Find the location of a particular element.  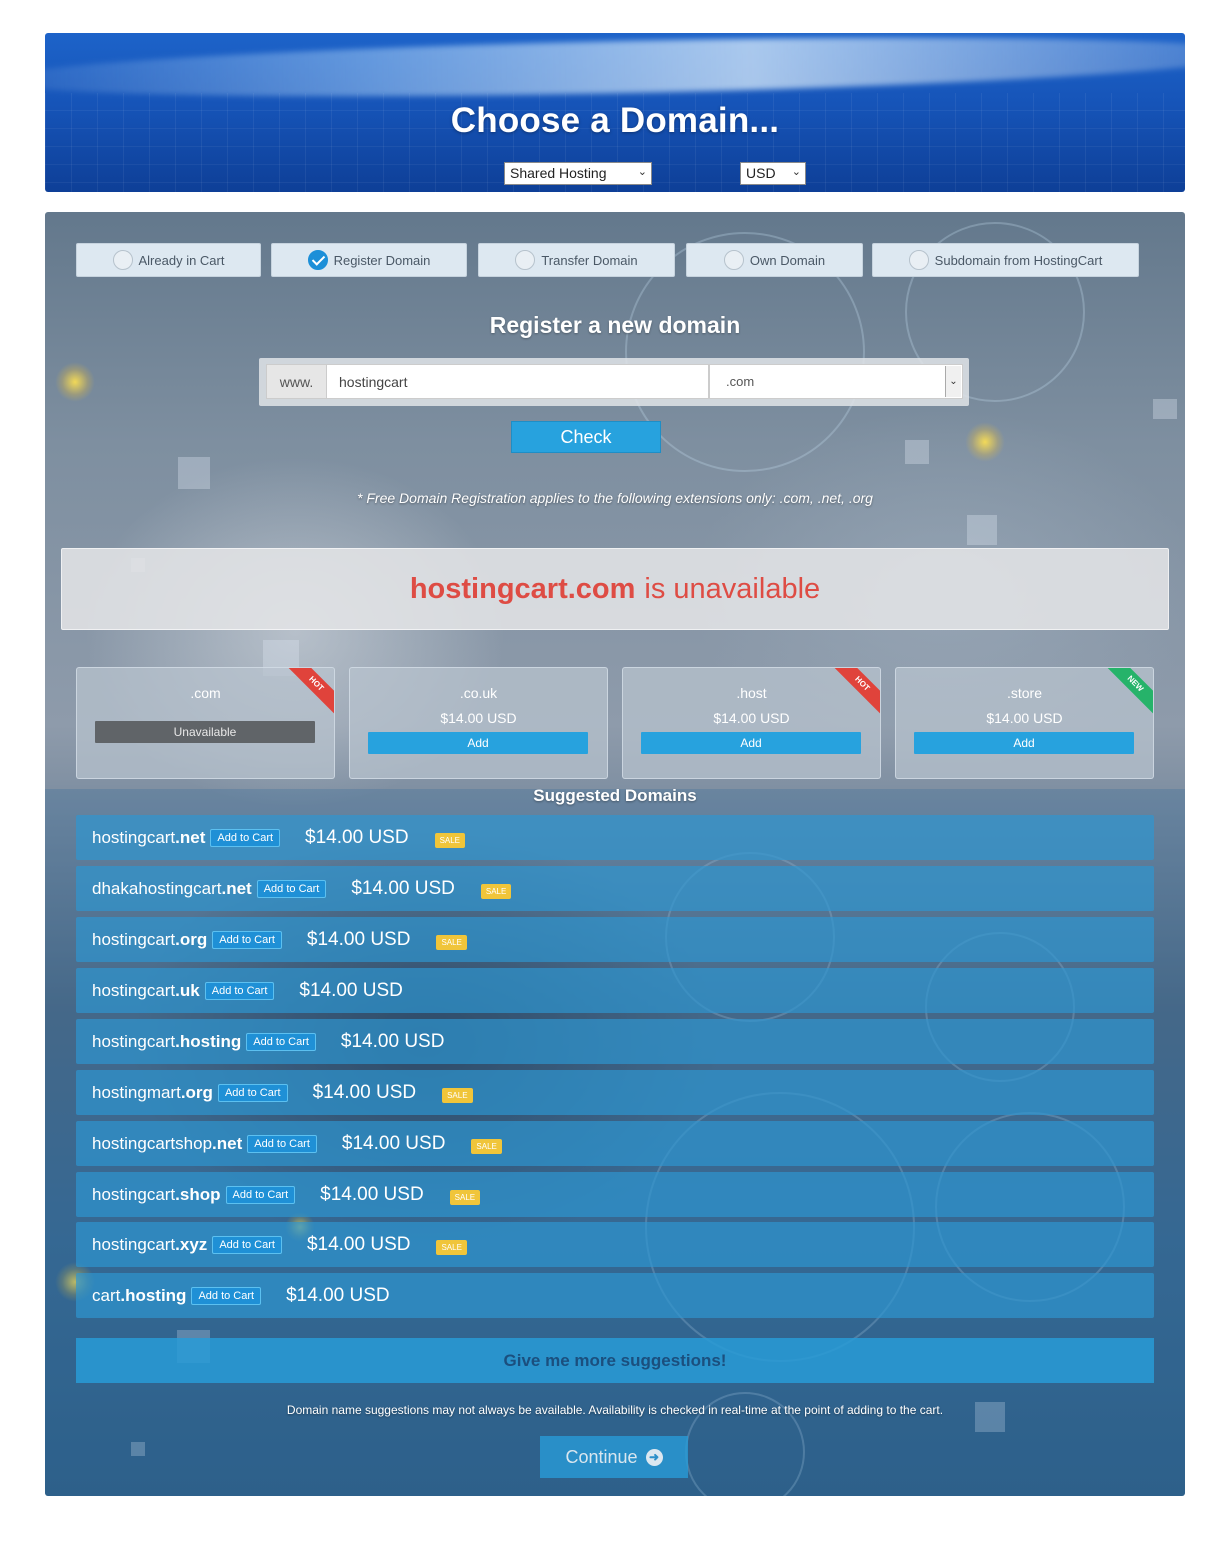

option-subdomain: Subdomain from HostingCart is located at coordinates (1005, 260).